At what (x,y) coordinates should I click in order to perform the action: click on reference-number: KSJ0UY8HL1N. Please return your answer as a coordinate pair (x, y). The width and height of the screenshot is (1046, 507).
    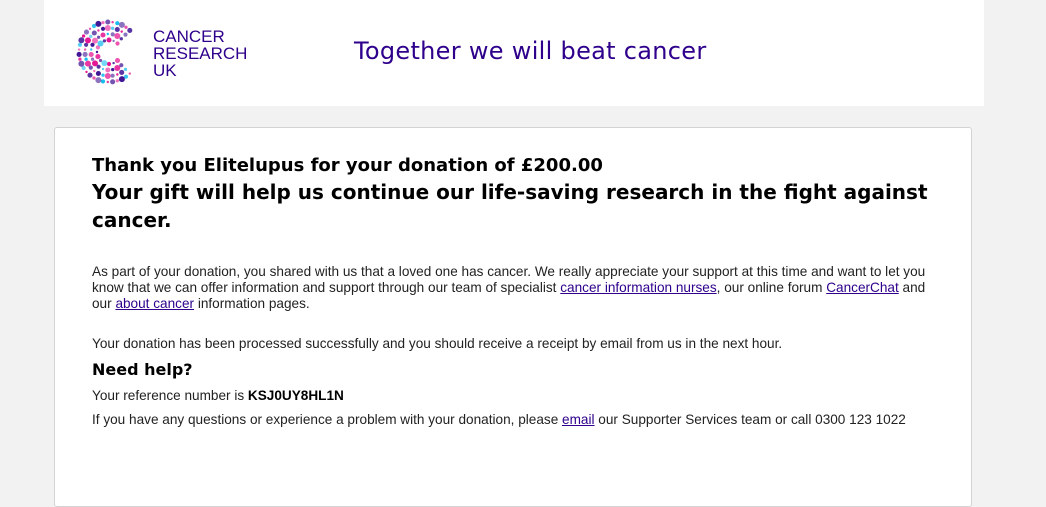
    Looking at the image, I should click on (295, 395).